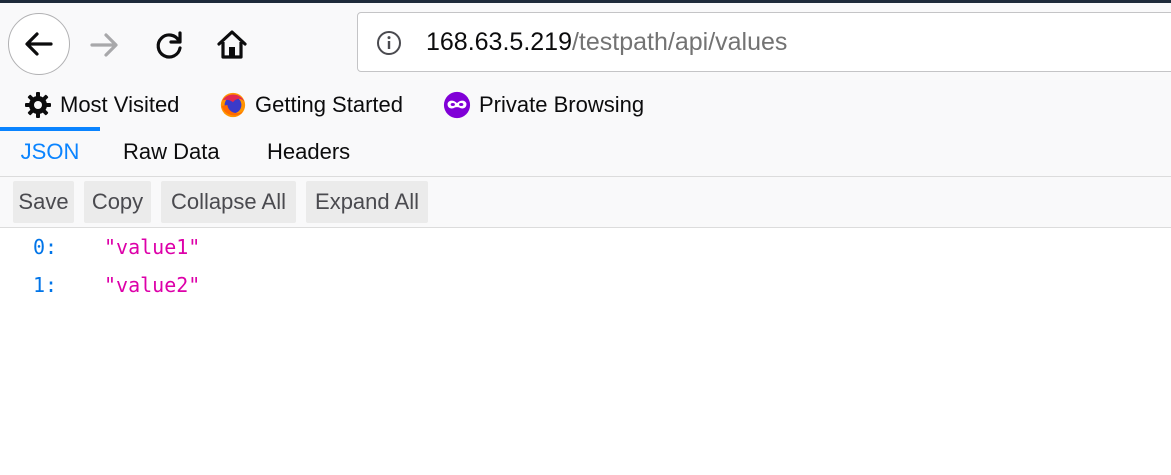 The height and width of the screenshot is (475, 1171). I want to click on back-button, so click(39, 44).